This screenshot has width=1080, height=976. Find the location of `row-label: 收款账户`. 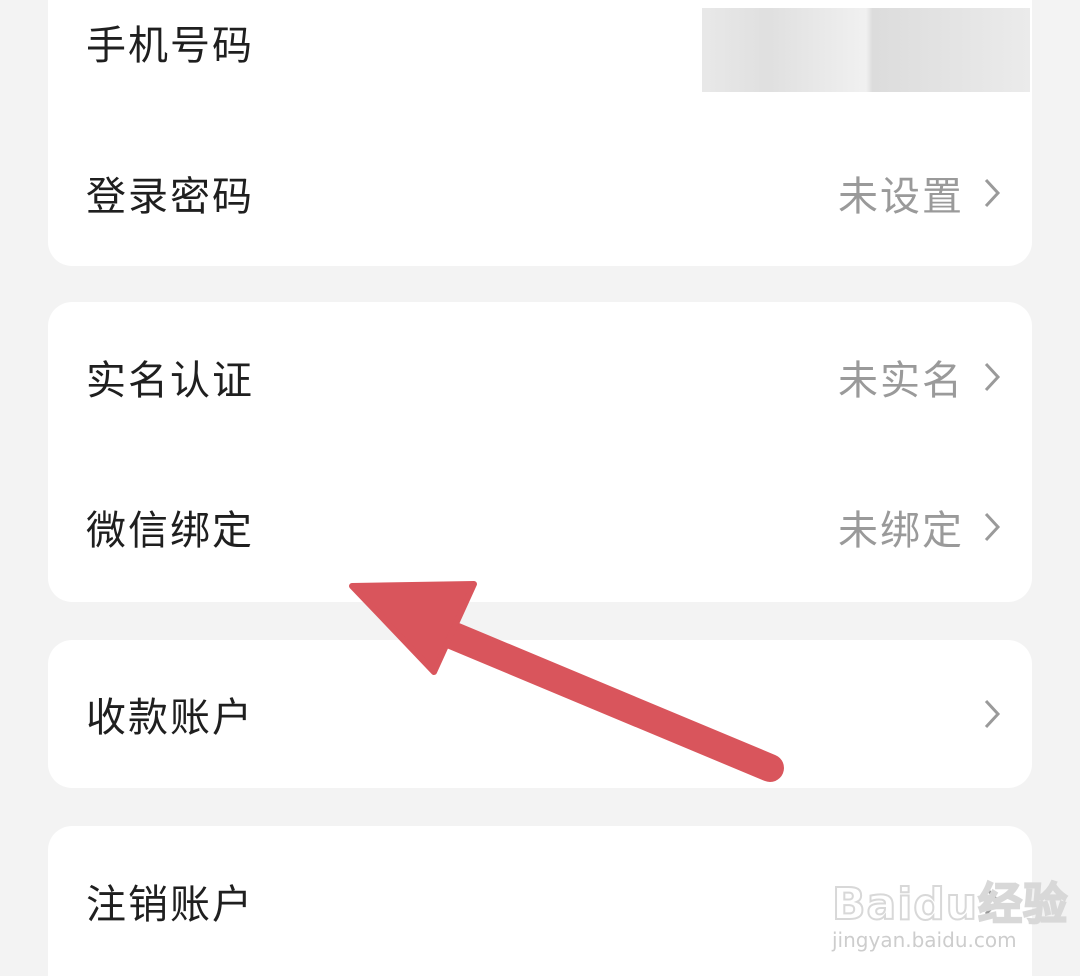

row-label: 收款账户 is located at coordinates (170, 718).